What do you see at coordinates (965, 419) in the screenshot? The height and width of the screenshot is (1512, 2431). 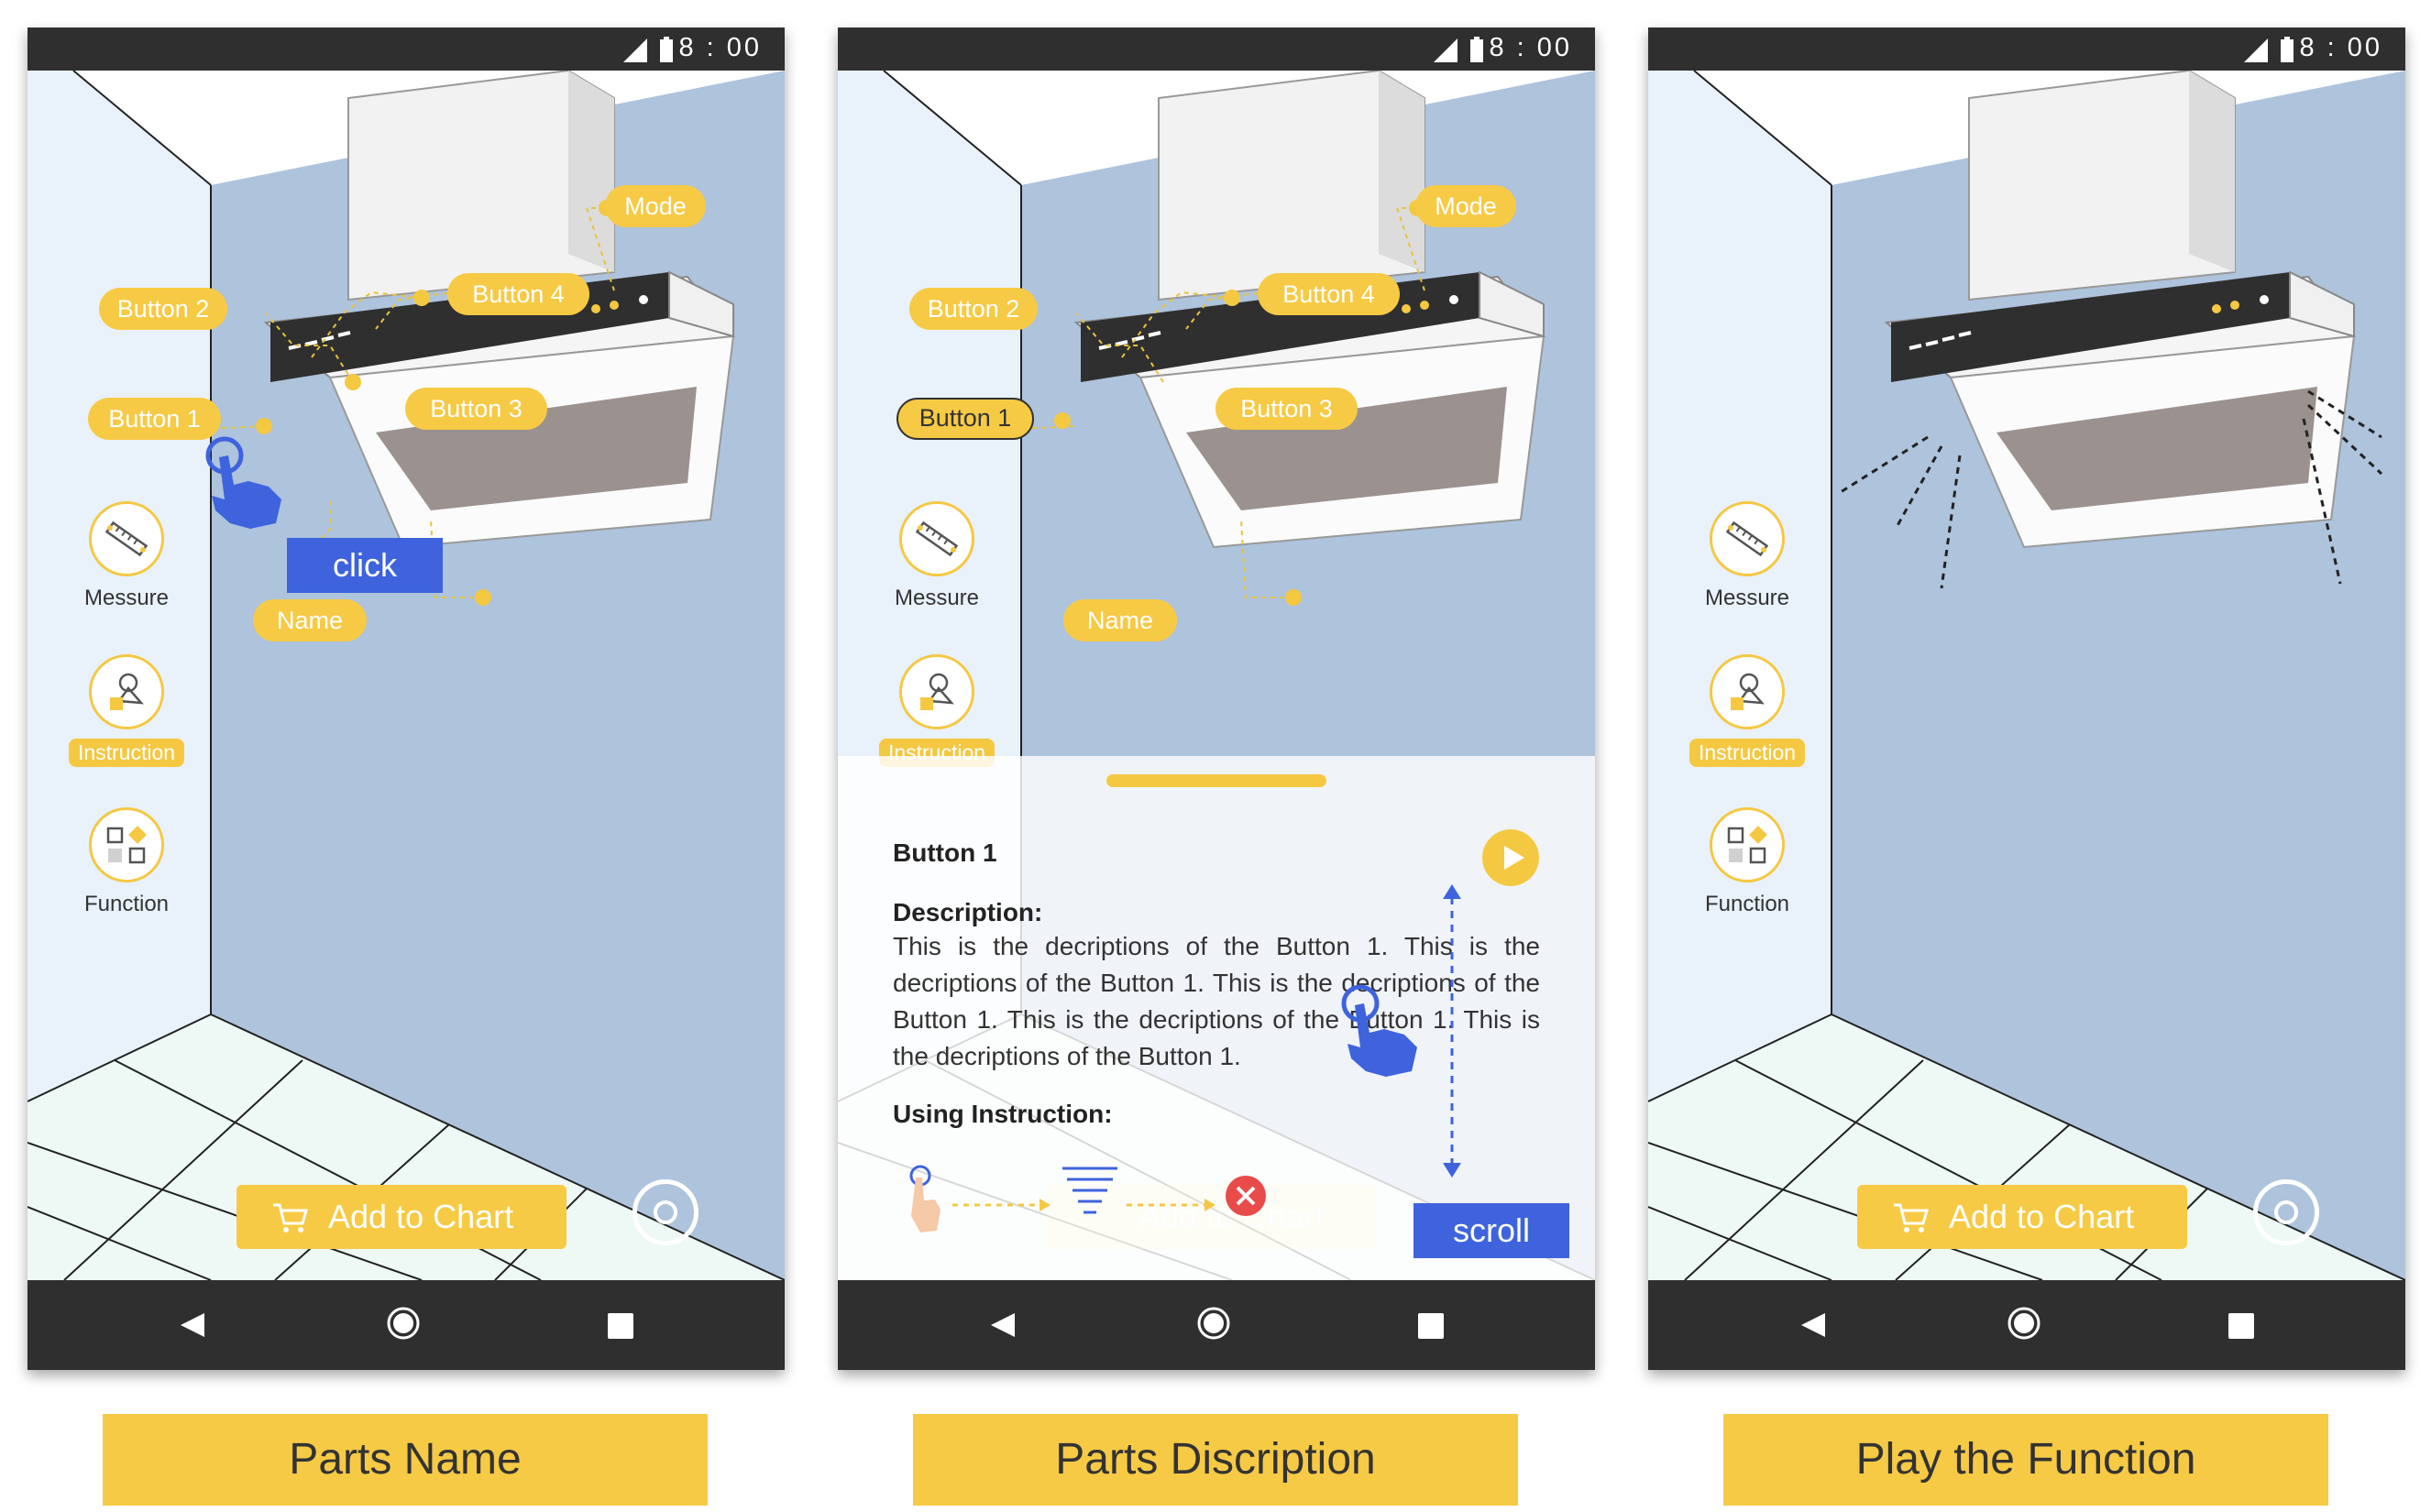 I see `tag-button-1-selected: Button 1` at bounding box center [965, 419].